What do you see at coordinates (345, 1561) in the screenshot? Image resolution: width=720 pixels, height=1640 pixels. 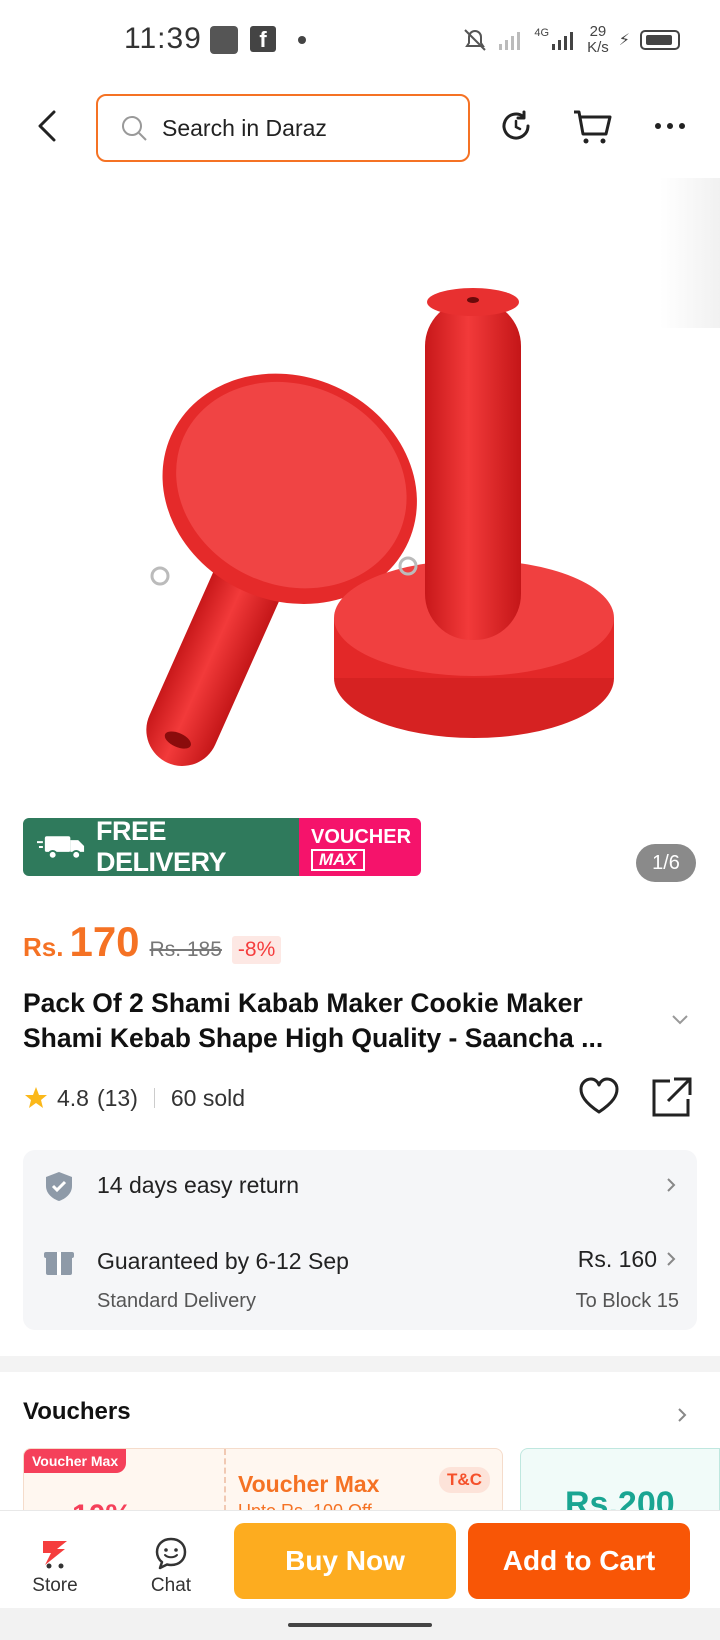 I see `buy-now-button: Buy Now` at bounding box center [345, 1561].